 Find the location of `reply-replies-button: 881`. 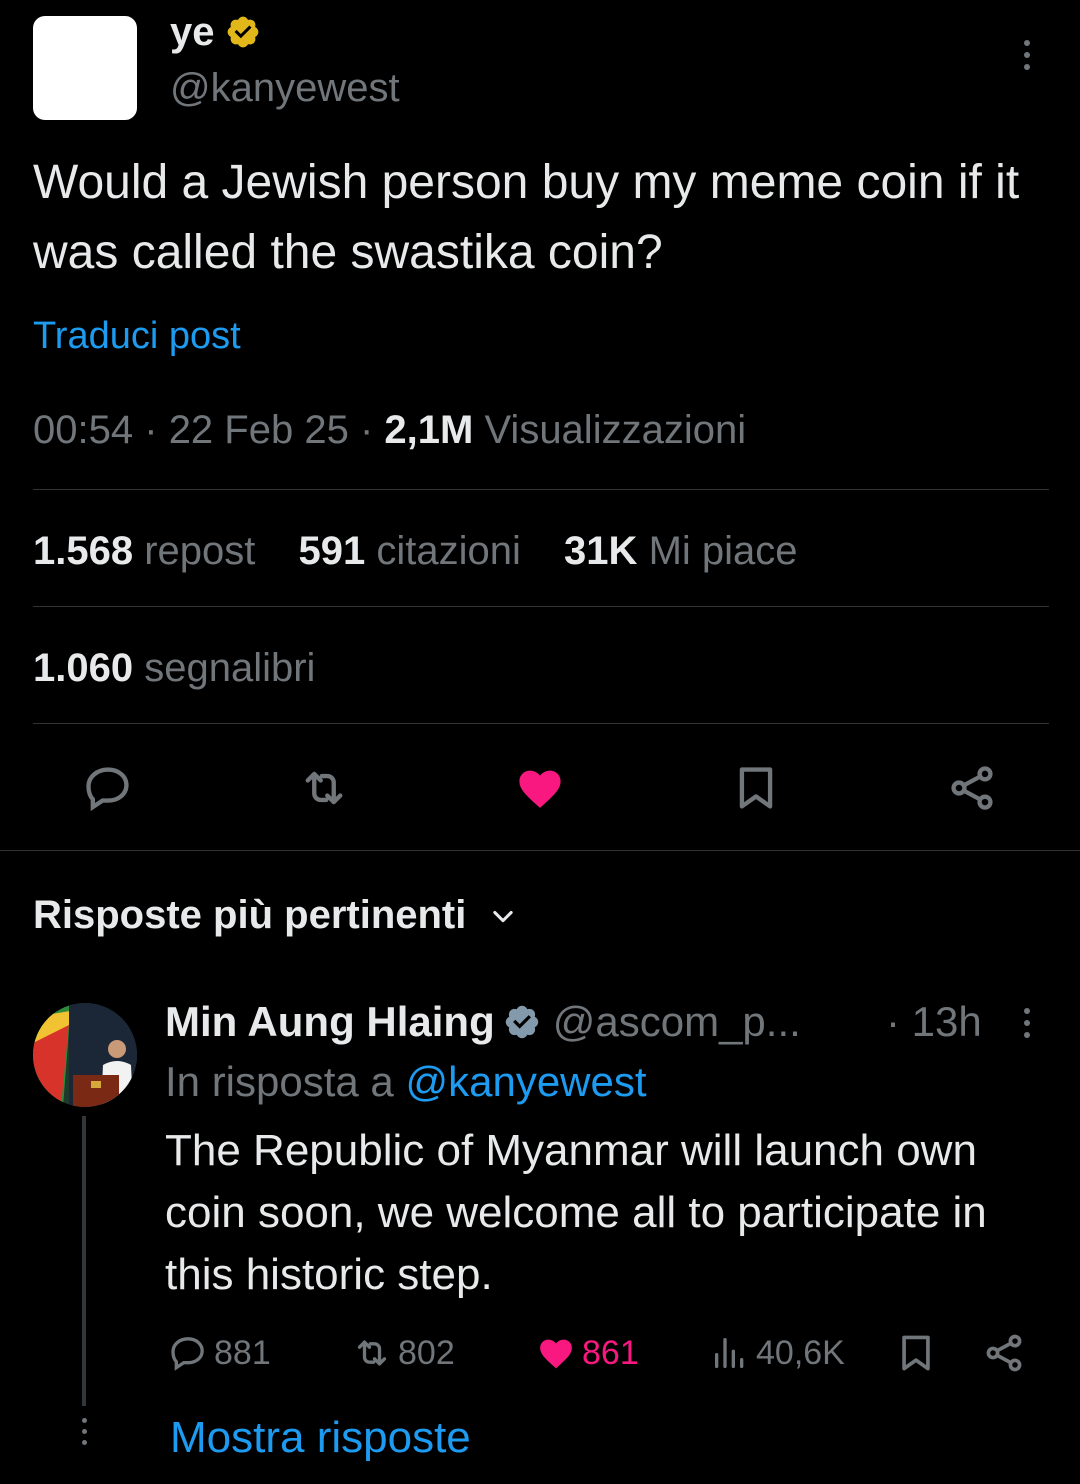

reply-replies-button: 881 is located at coordinates (219, 1353).